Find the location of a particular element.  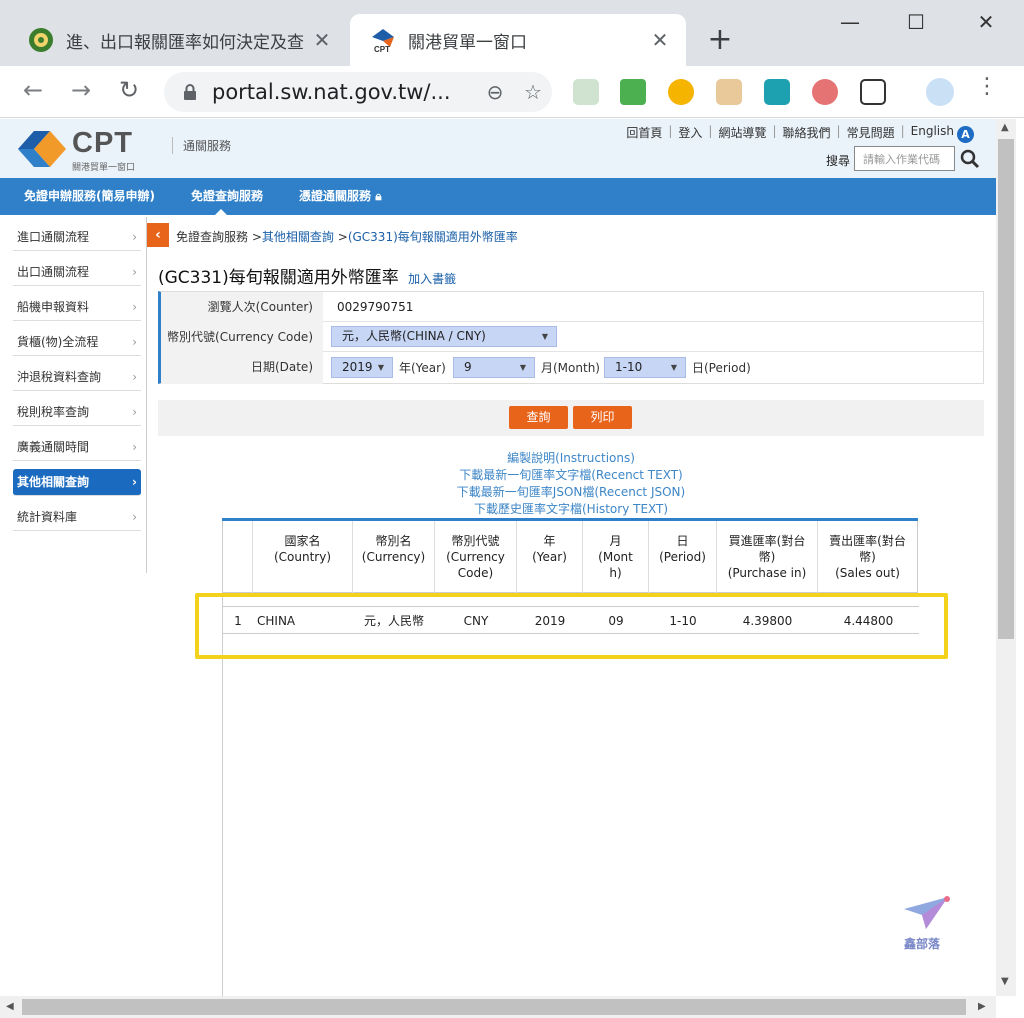

header-line: (Year) is located at coordinates (549, 557).